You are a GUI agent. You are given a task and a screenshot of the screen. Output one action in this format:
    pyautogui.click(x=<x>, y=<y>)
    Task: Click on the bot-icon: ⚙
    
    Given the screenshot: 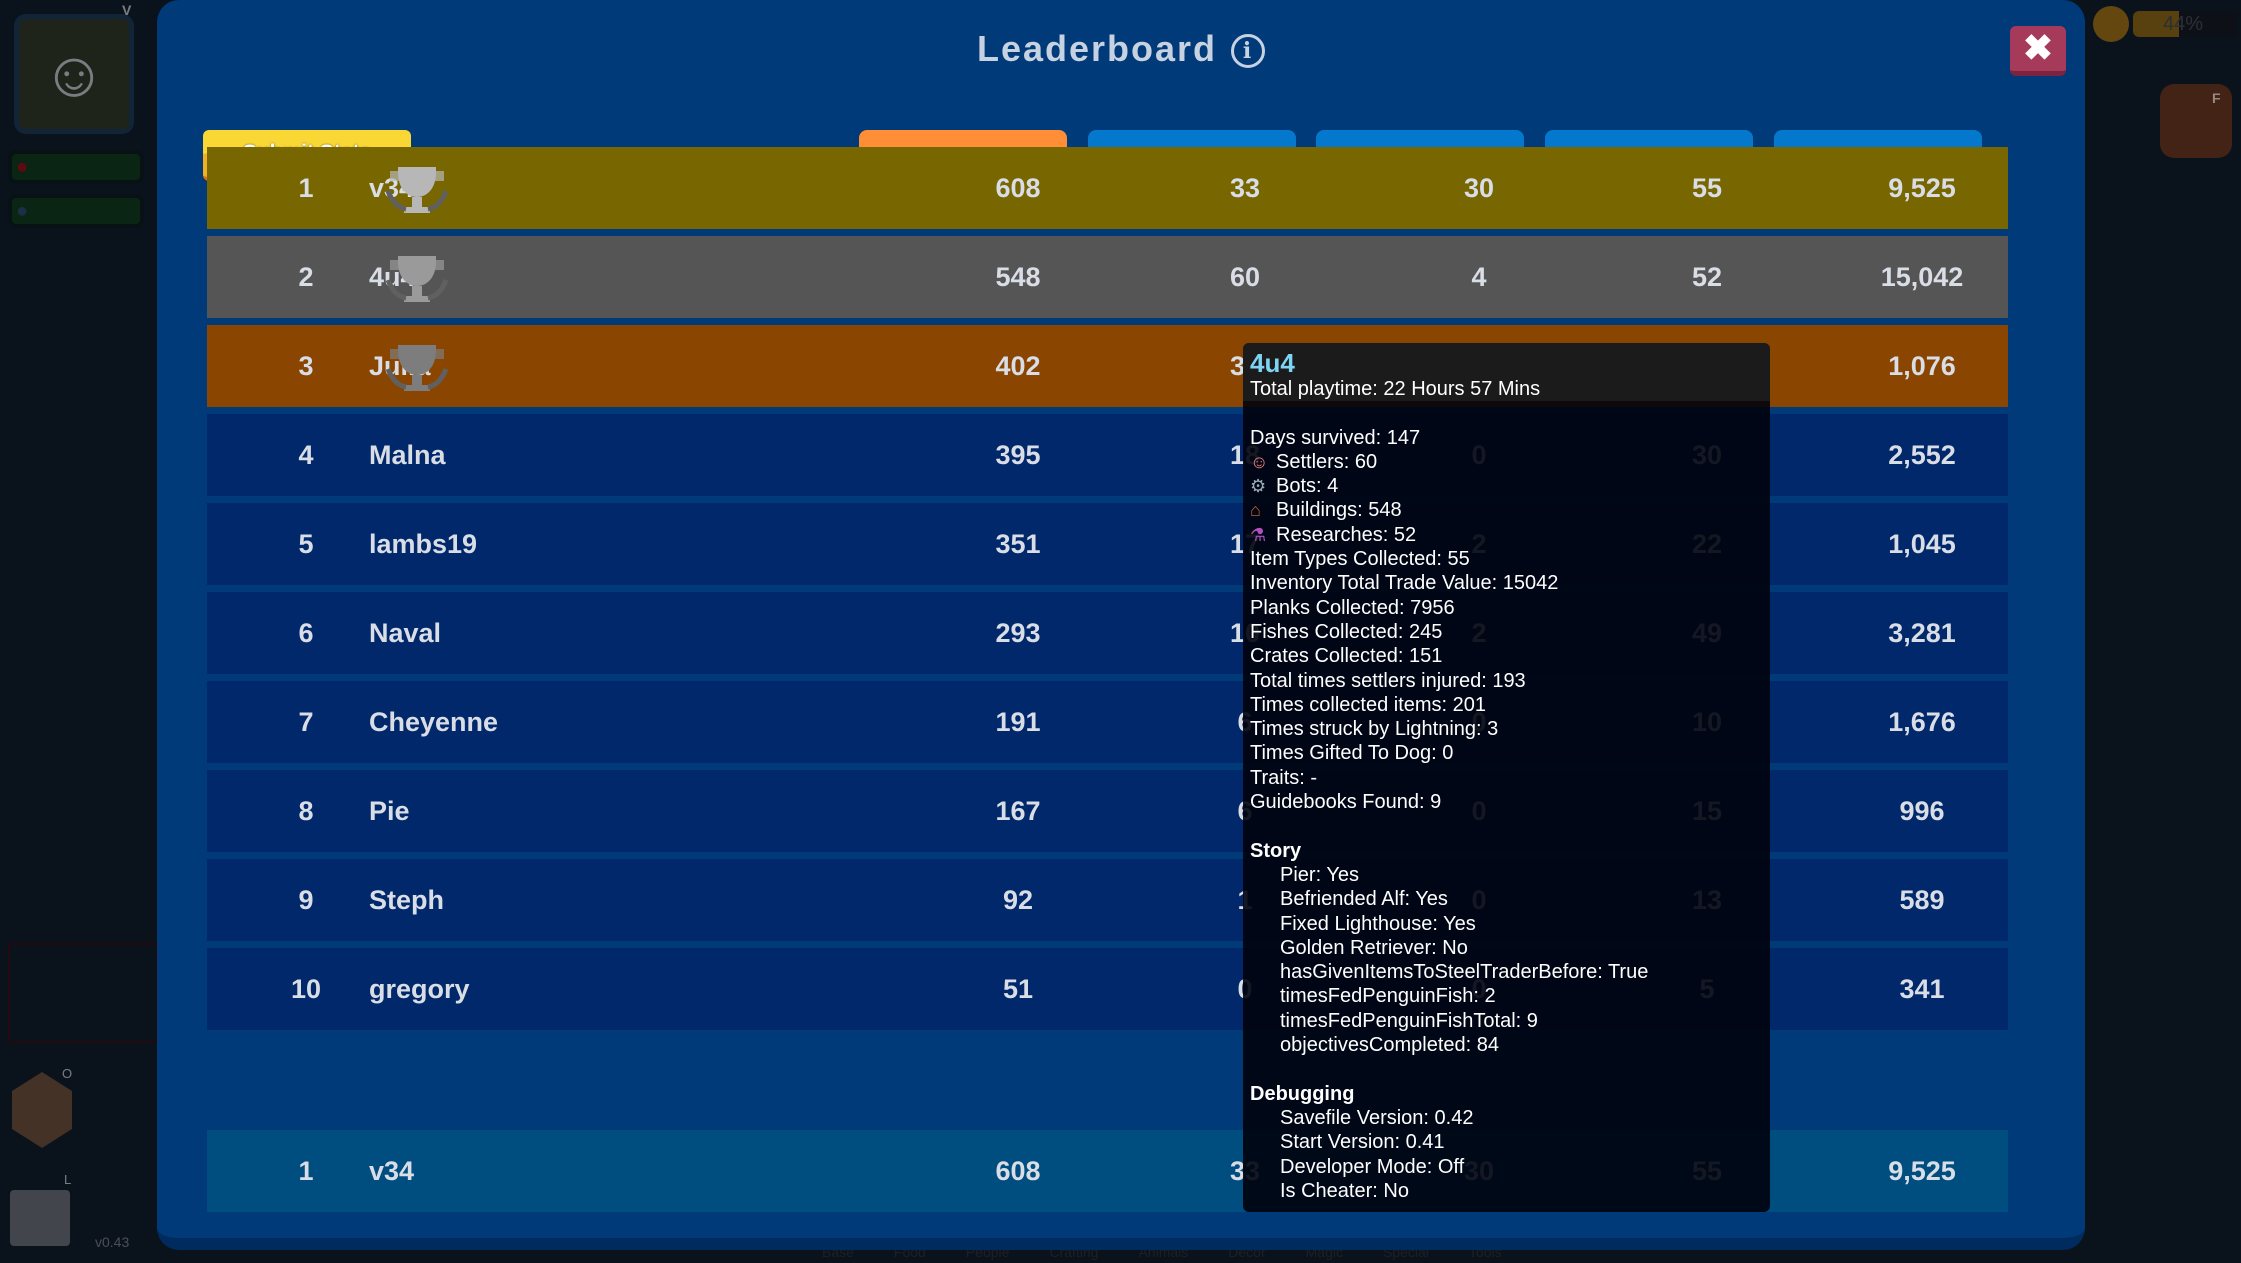 What is the action you would take?
    pyautogui.click(x=1258, y=486)
    